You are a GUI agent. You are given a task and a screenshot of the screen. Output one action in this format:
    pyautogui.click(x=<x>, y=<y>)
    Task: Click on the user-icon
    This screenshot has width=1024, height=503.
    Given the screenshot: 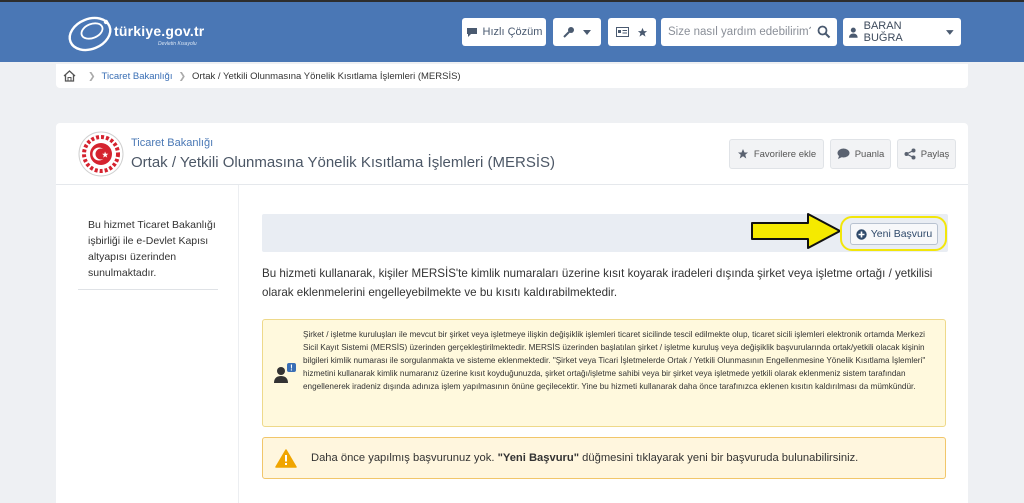 What is the action you would take?
    pyautogui.click(x=853, y=32)
    